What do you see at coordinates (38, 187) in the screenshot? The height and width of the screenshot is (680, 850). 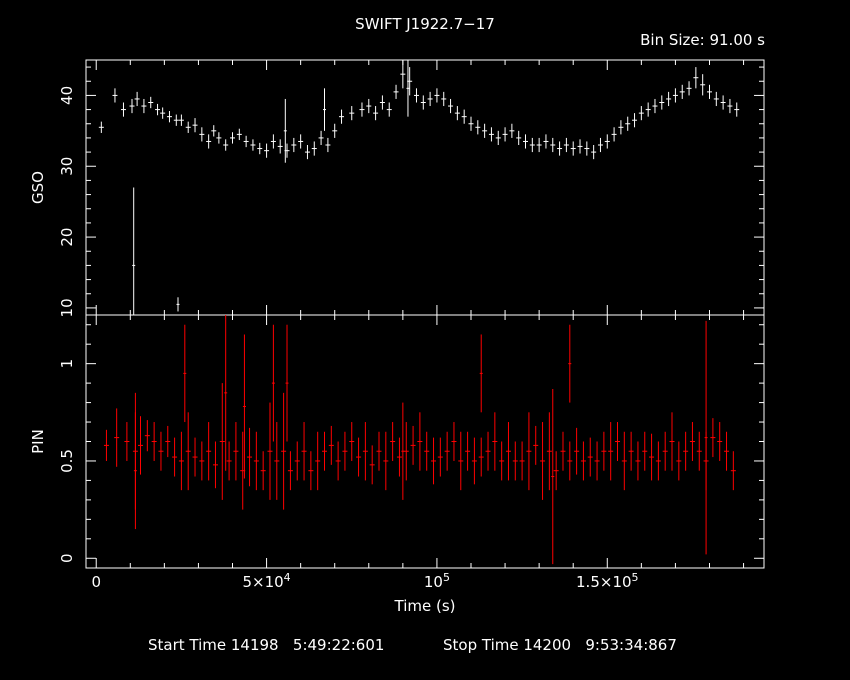 I see `y-axis-label-gso: GSO` at bounding box center [38, 187].